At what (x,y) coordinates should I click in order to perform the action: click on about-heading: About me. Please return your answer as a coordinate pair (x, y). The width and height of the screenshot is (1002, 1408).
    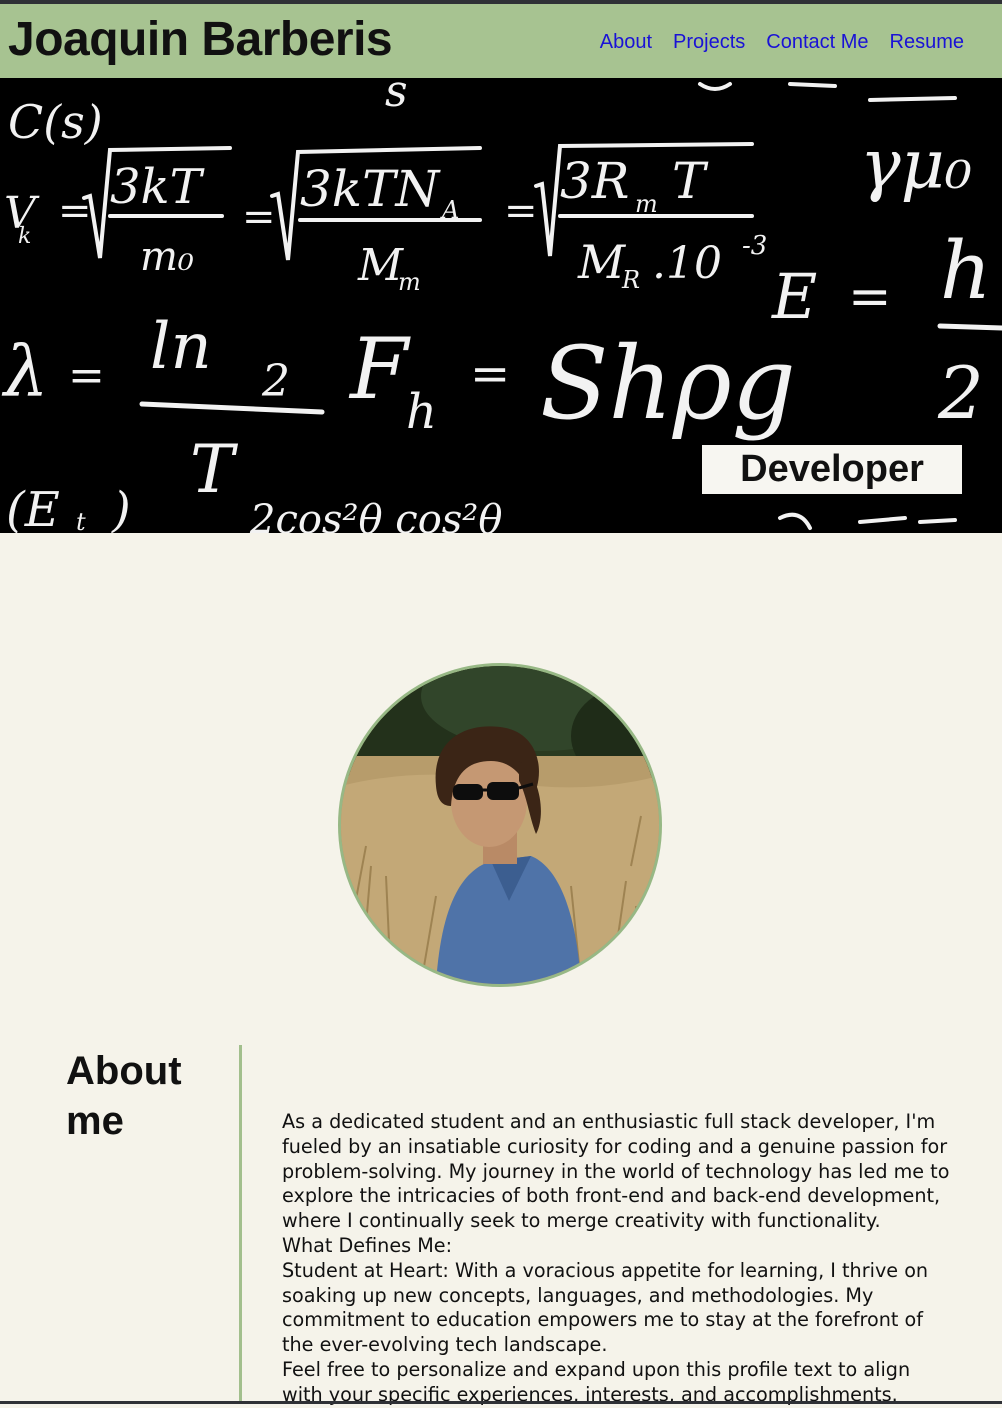
    Looking at the image, I should click on (124, 1096).